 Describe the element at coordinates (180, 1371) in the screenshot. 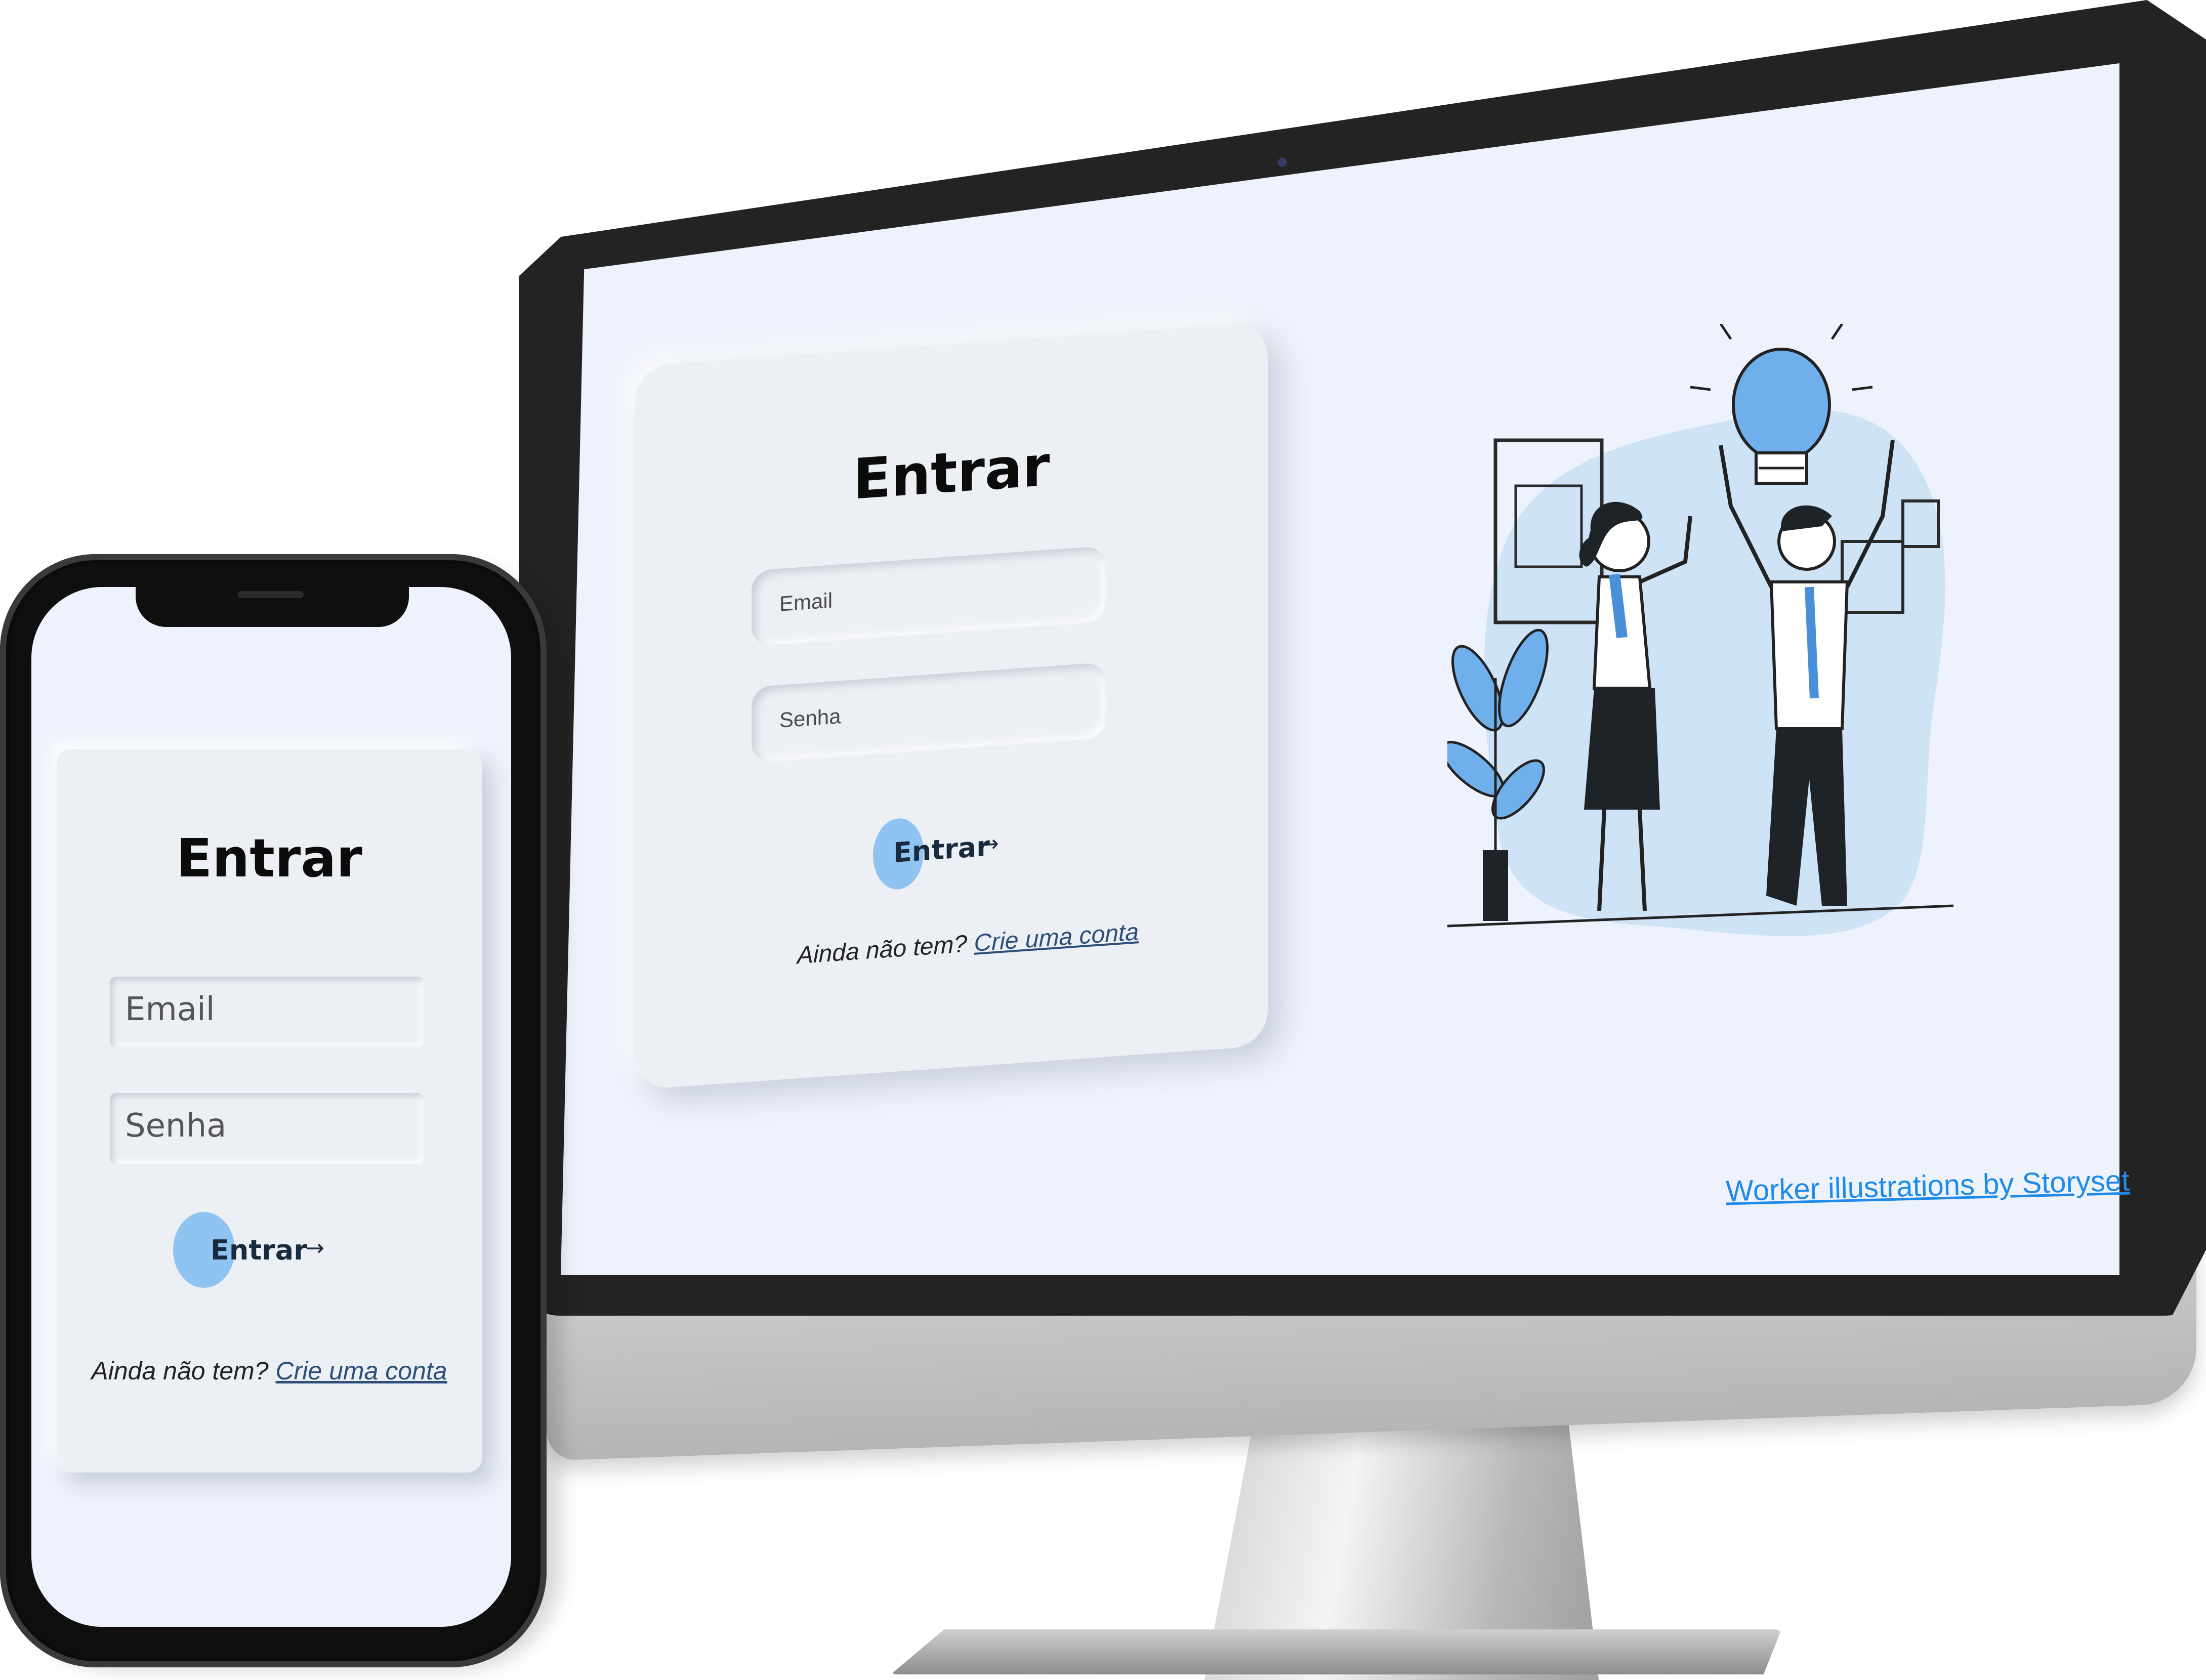

I see `mobile-signup-text: Ainda não tem?` at that location.